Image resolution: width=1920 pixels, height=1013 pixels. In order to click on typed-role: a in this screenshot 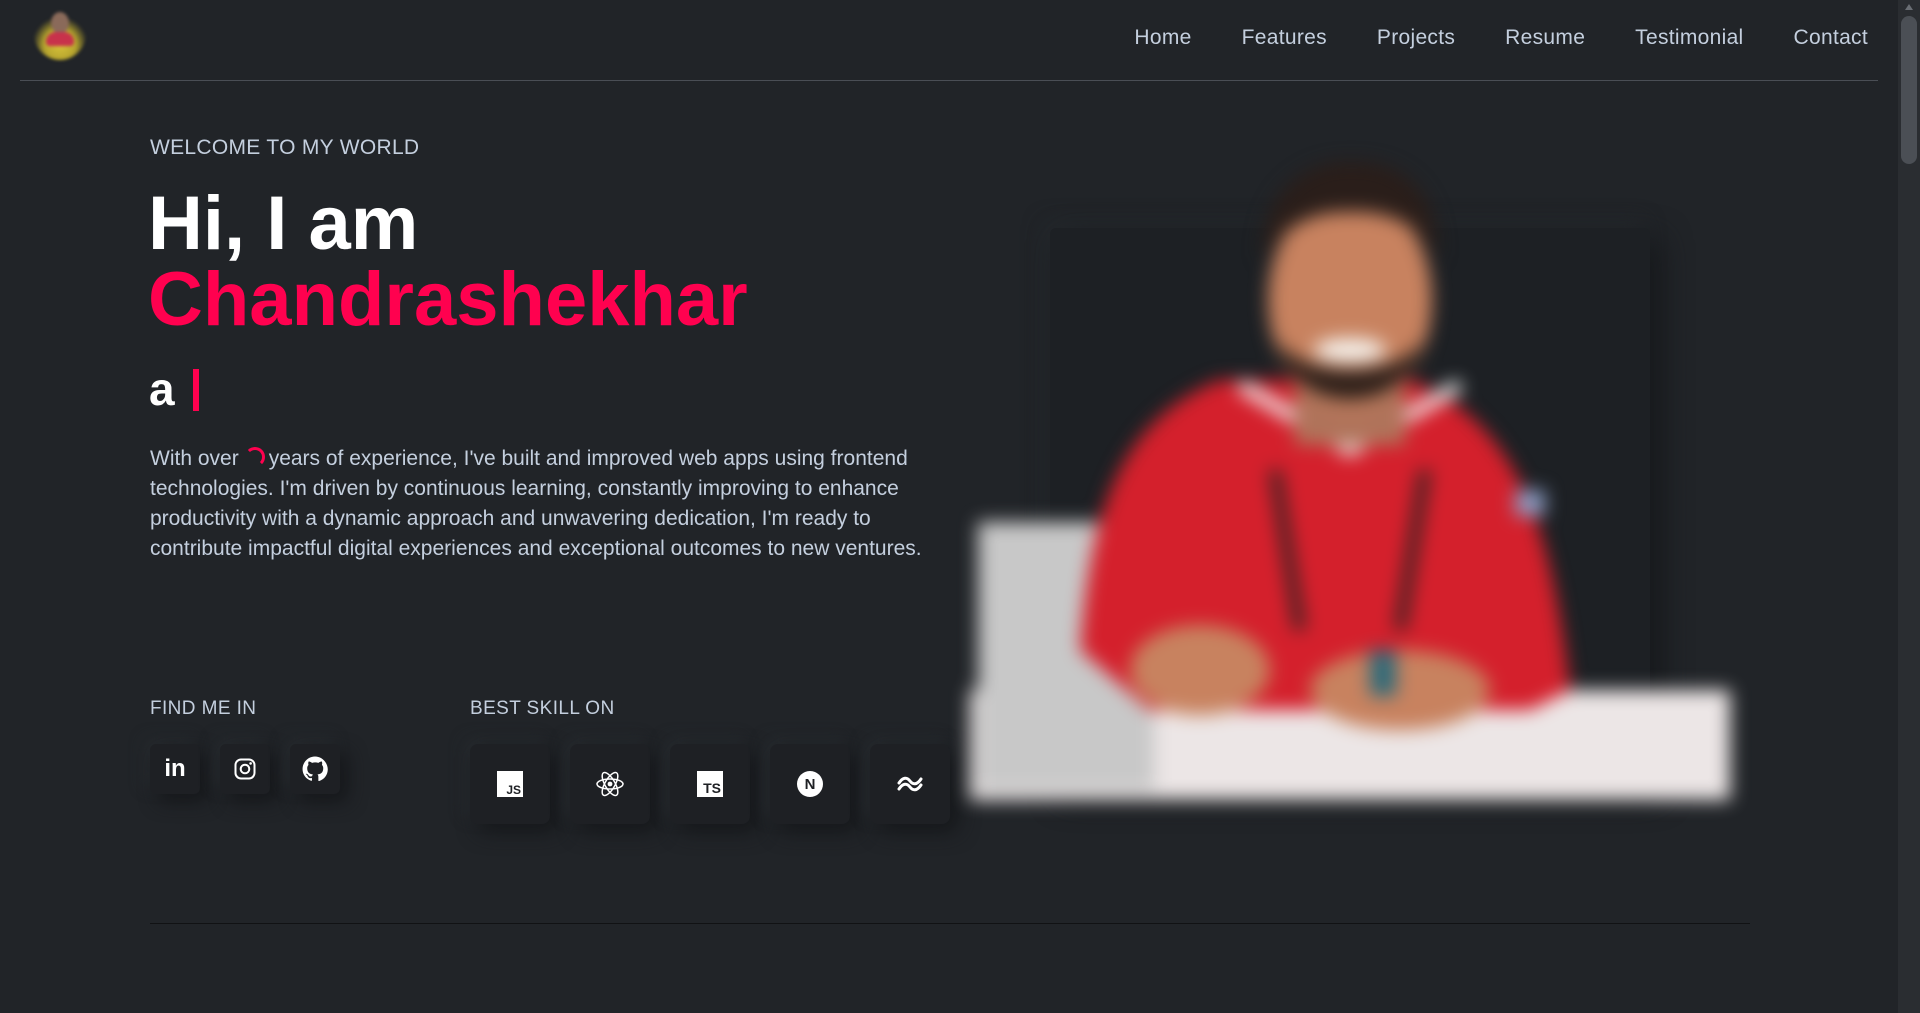, I will do `click(174, 389)`.